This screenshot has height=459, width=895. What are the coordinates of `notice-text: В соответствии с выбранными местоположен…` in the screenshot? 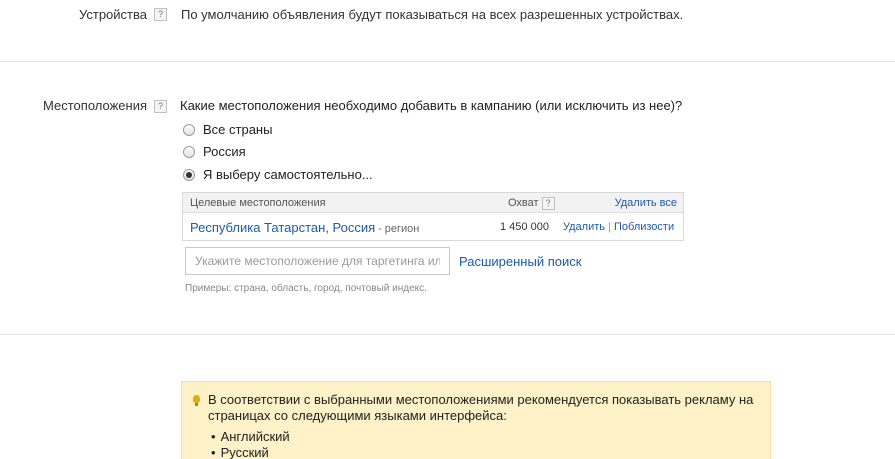 It's located at (481, 407).